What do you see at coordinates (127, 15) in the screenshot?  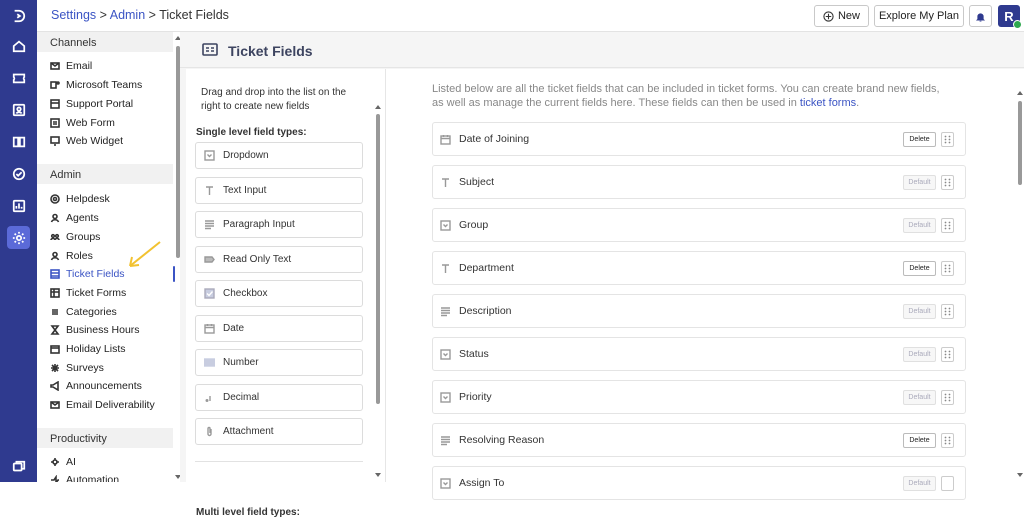 I see `breadcrumb-admin: Admin` at bounding box center [127, 15].